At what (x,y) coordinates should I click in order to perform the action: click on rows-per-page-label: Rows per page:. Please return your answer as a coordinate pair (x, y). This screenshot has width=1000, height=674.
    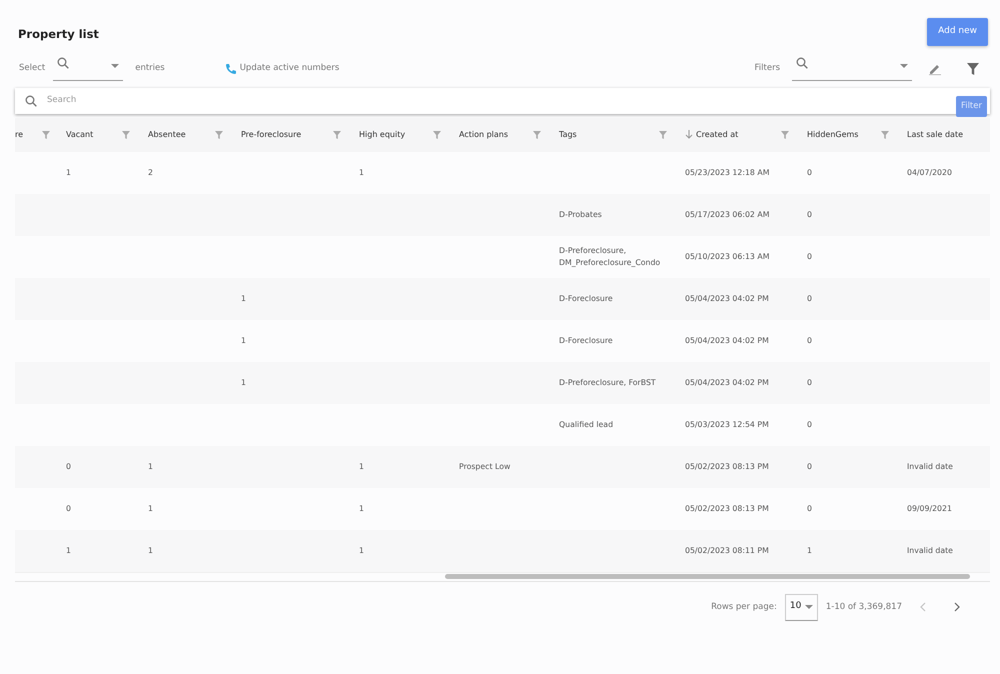
    Looking at the image, I should click on (744, 607).